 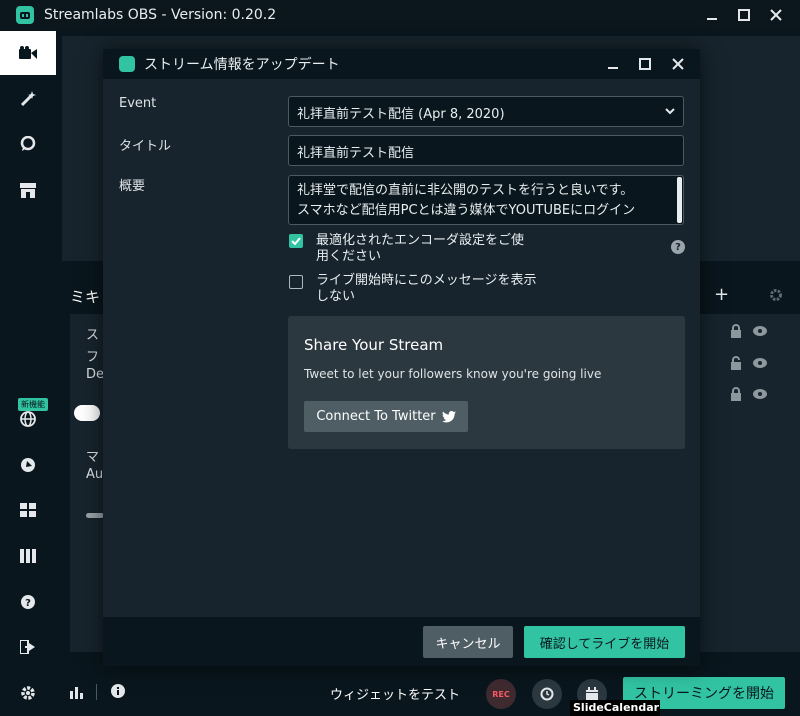 I want to click on checkbox-label-line: ライブ開始時にこのメッセージを表示, so click(x=426, y=280).